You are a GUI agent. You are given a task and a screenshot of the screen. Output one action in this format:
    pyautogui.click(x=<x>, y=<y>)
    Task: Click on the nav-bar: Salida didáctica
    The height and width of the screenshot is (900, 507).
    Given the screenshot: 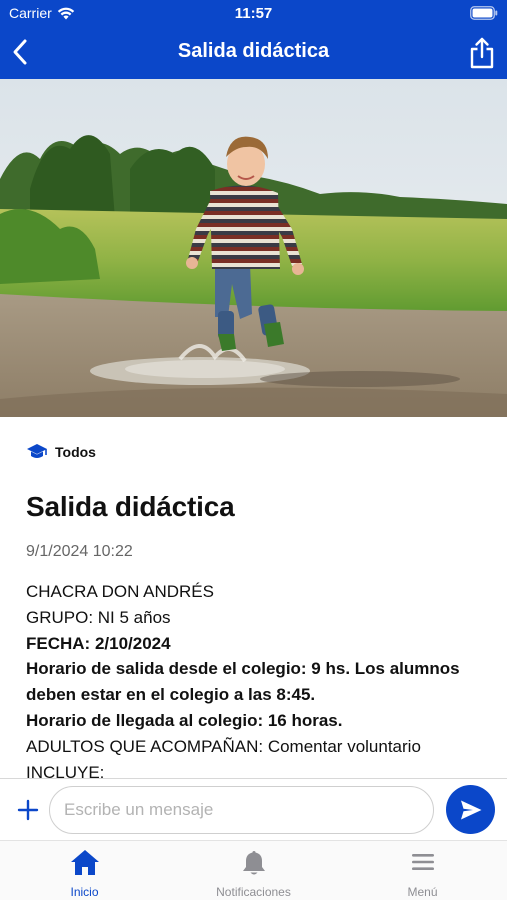 What is the action you would take?
    pyautogui.click(x=253, y=53)
    